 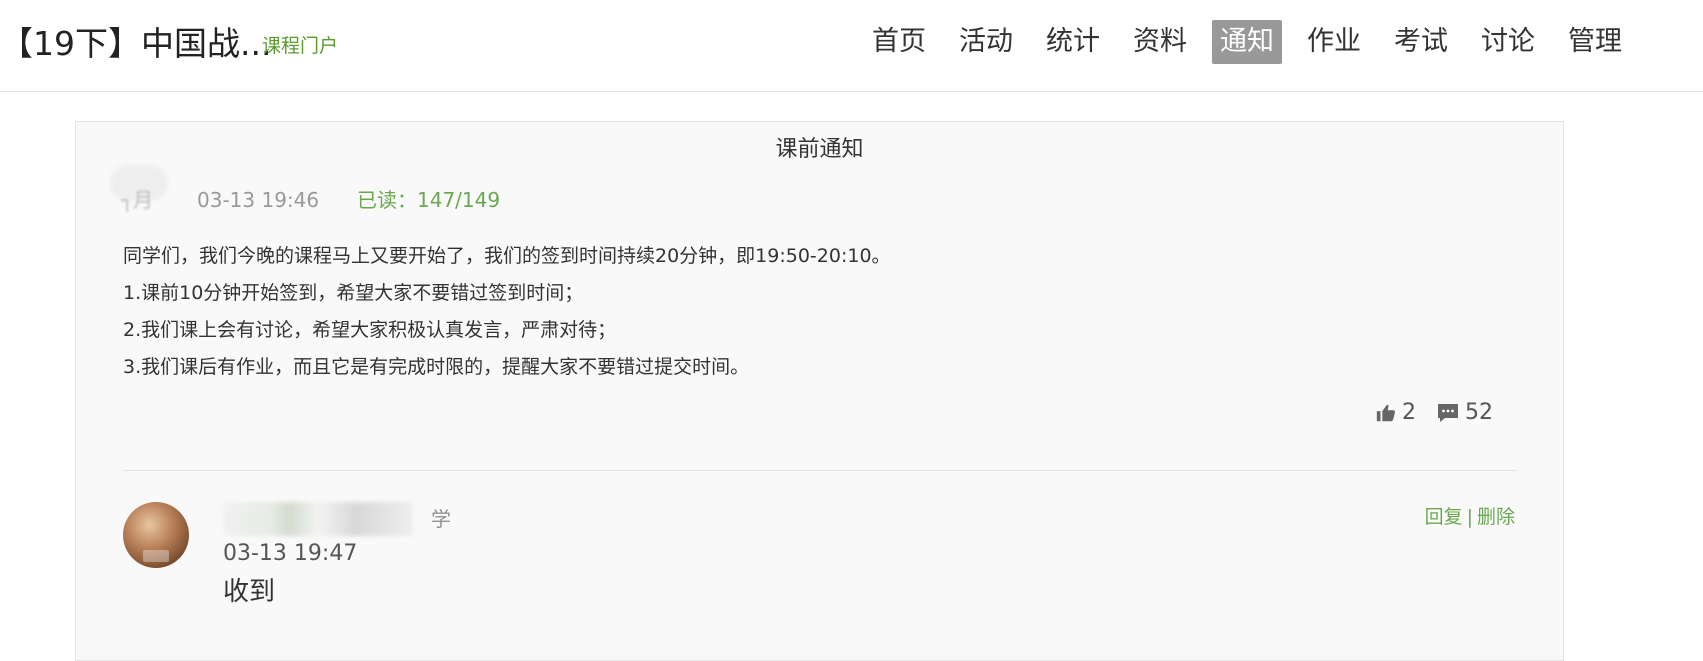 What do you see at coordinates (1479, 412) in the screenshot?
I see `comment-count: 52` at bounding box center [1479, 412].